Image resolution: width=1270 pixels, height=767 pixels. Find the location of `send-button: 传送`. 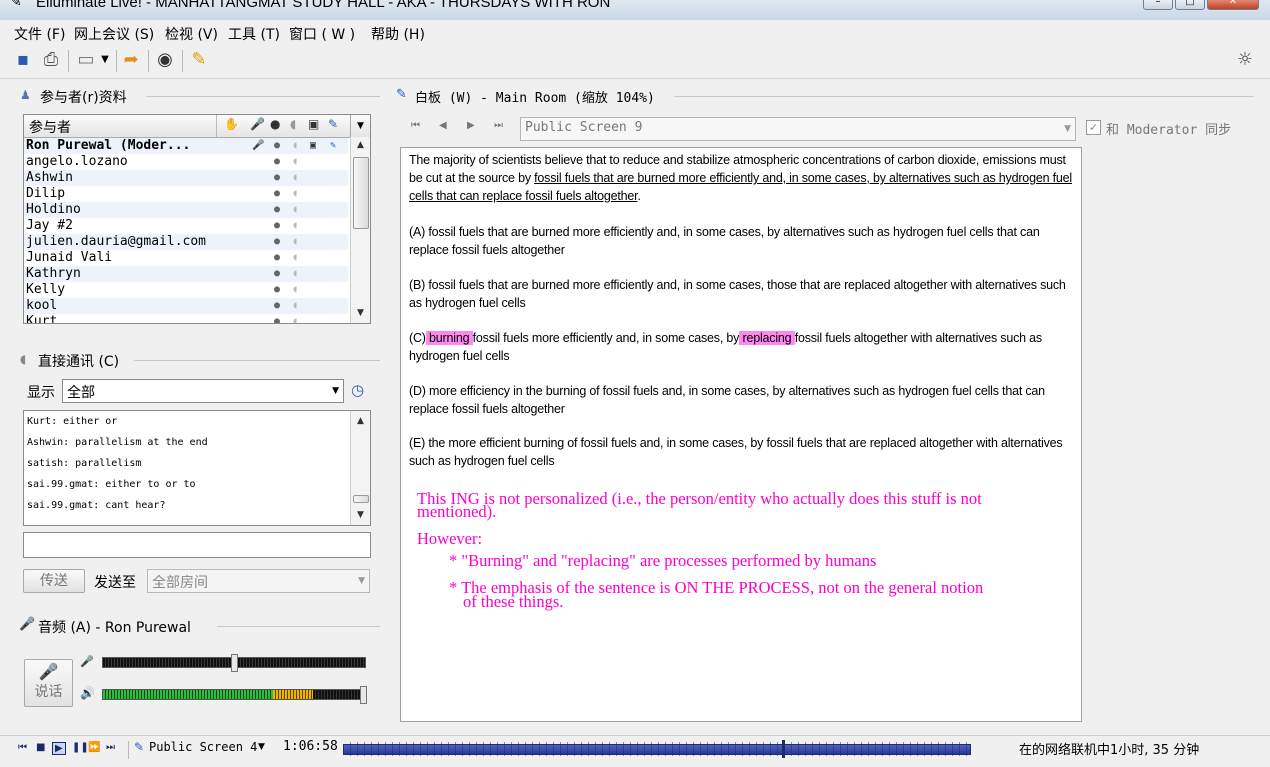

send-button: 传送 is located at coordinates (54, 581).